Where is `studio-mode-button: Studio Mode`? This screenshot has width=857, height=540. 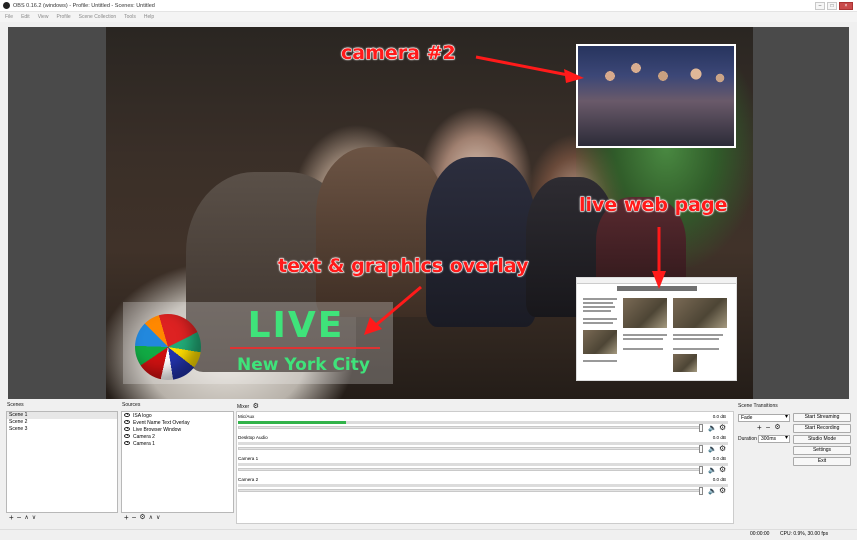 studio-mode-button: Studio Mode is located at coordinates (822, 439).